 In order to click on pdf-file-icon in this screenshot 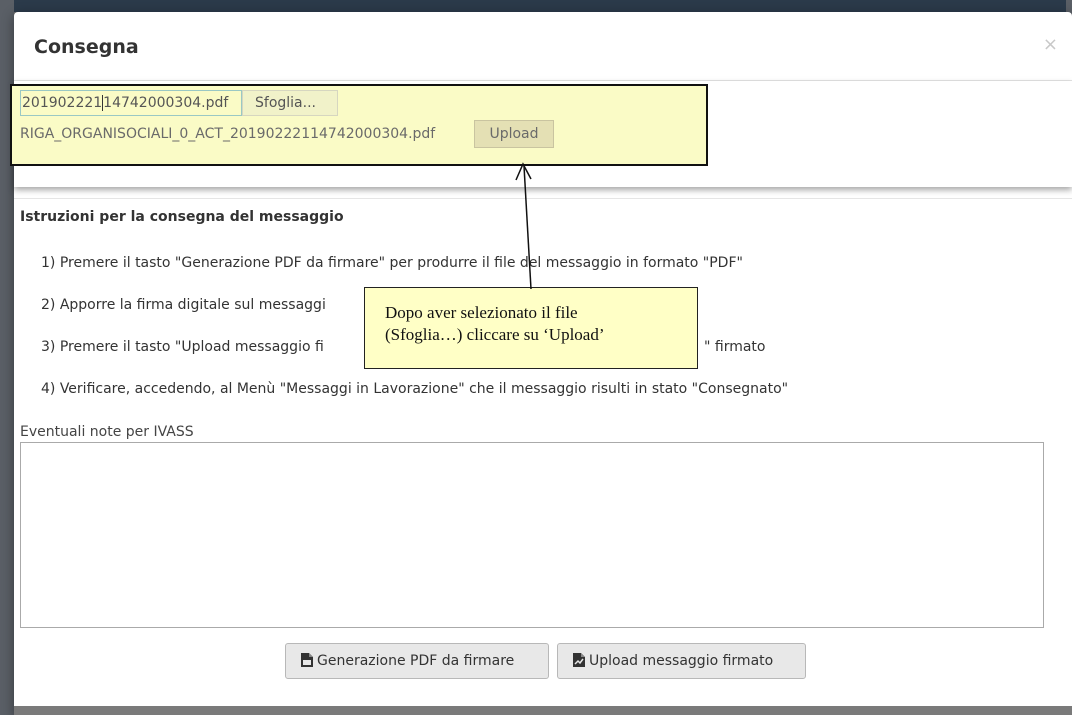, I will do `click(307, 660)`.